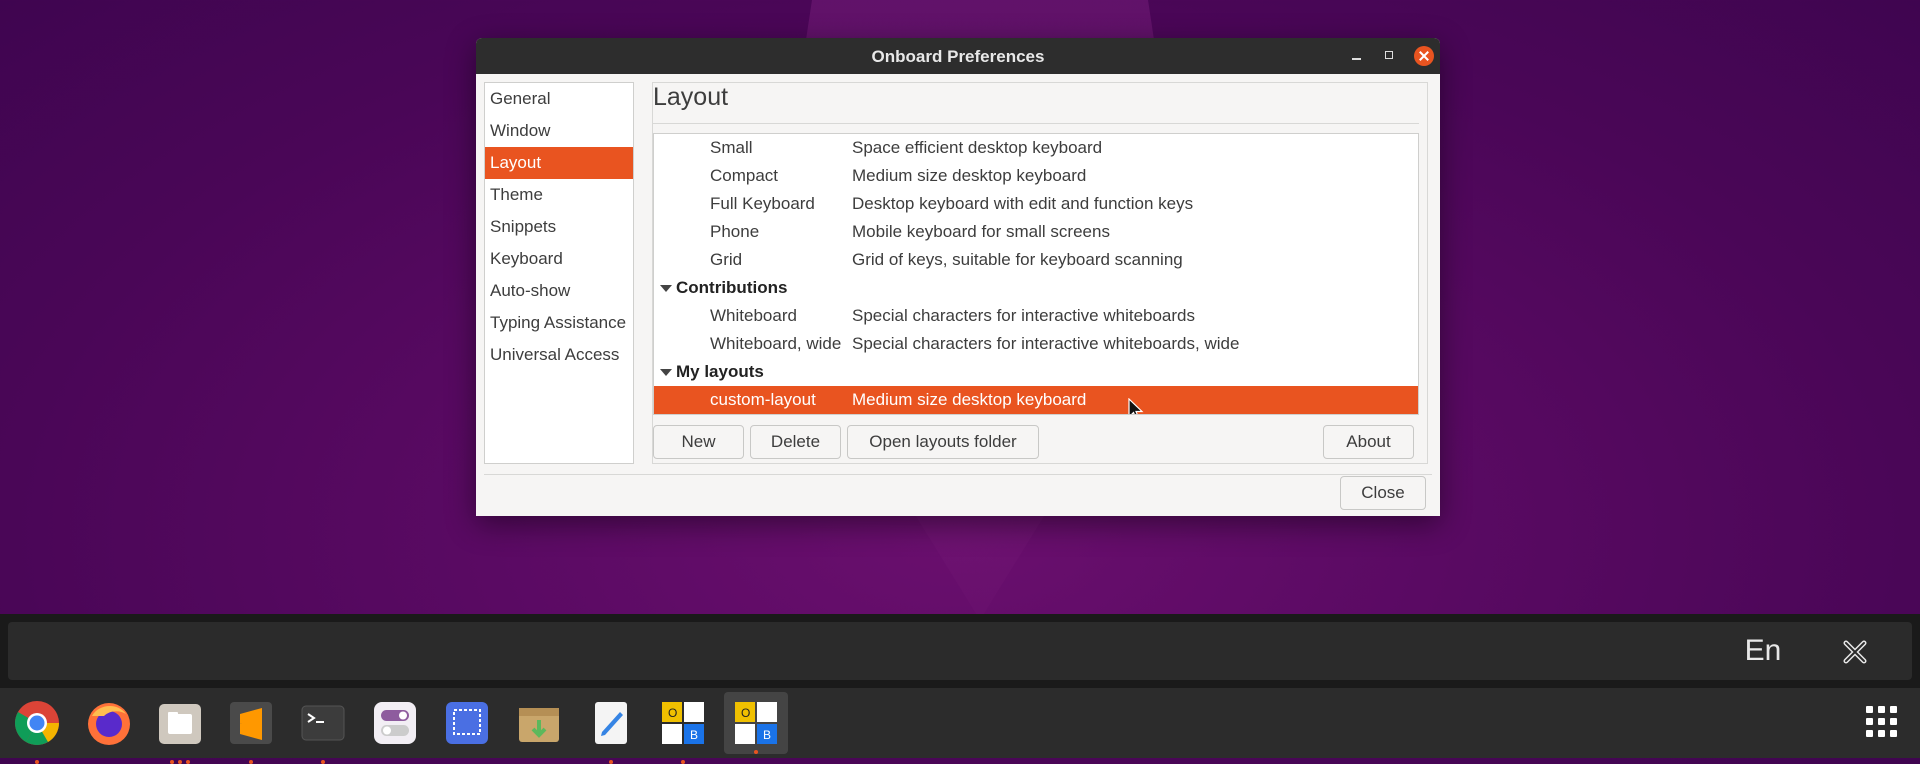 Image resolution: width=1920 pixels, height=764 pixels. Describe the element at coordinates (1763, 651) in the screenshot. I see `language-key: En` at that location.